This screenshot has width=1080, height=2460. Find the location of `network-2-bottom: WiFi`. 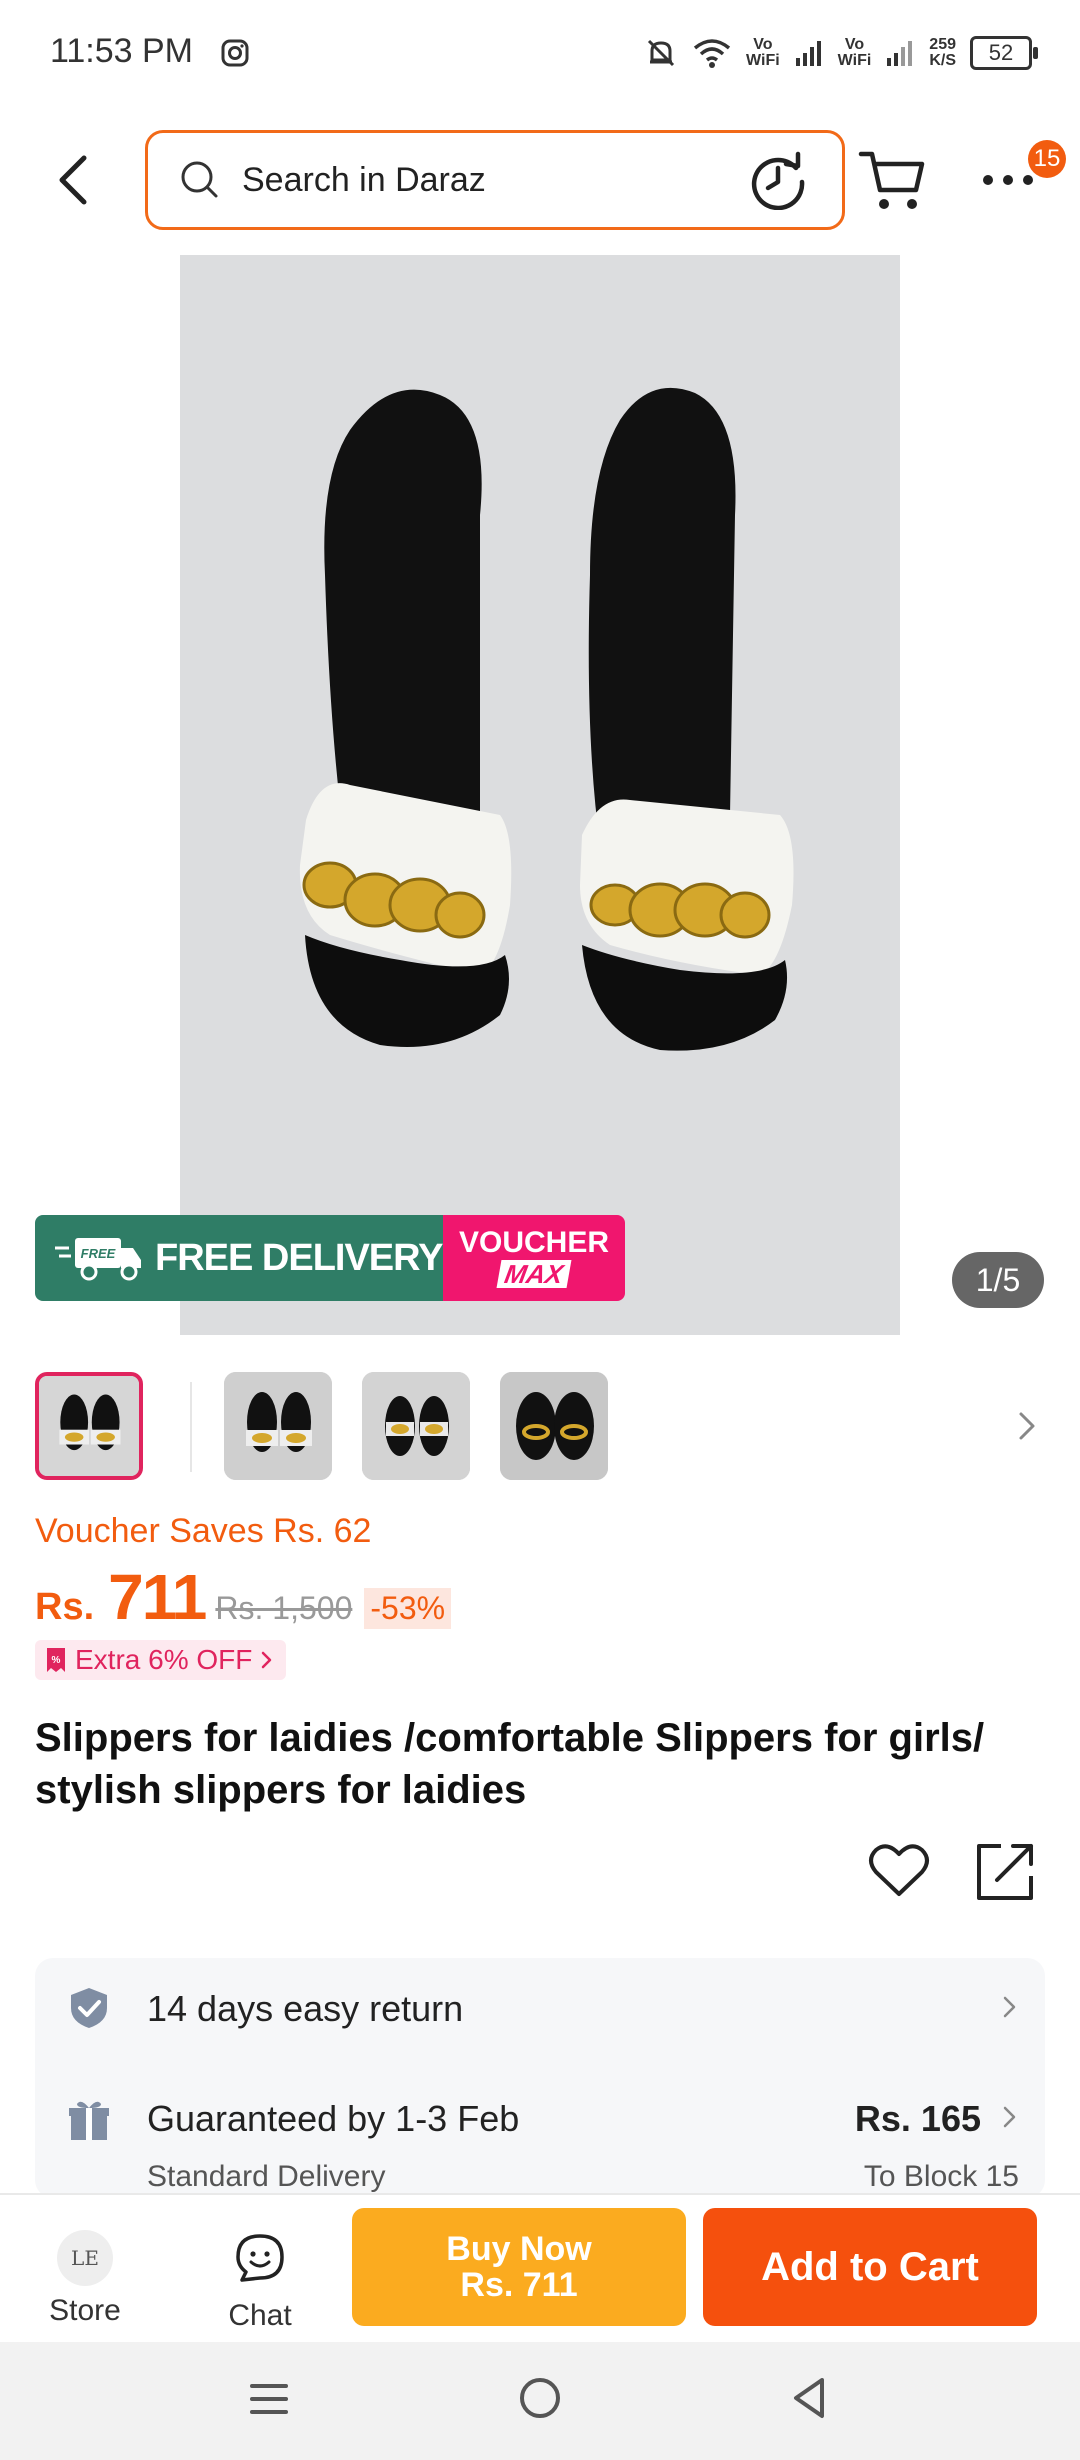

network-2-bottom: WiFi is located at coordinates (854, 60).